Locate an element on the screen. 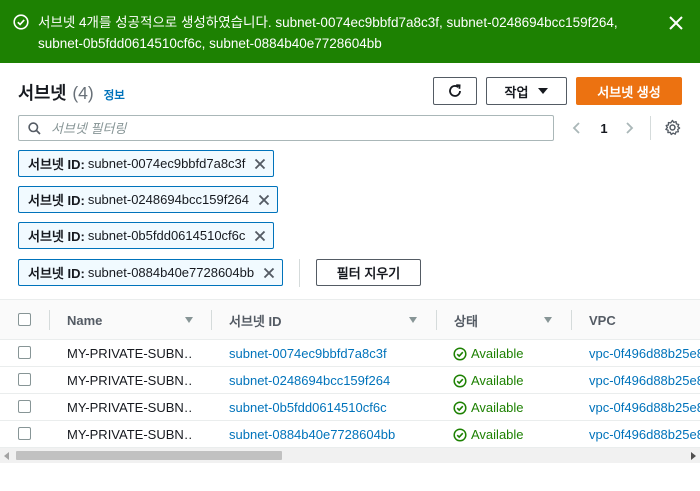 This screenshot has height=491, width=700. column-header-vpc: VPC is located at coordinates (639, 320).